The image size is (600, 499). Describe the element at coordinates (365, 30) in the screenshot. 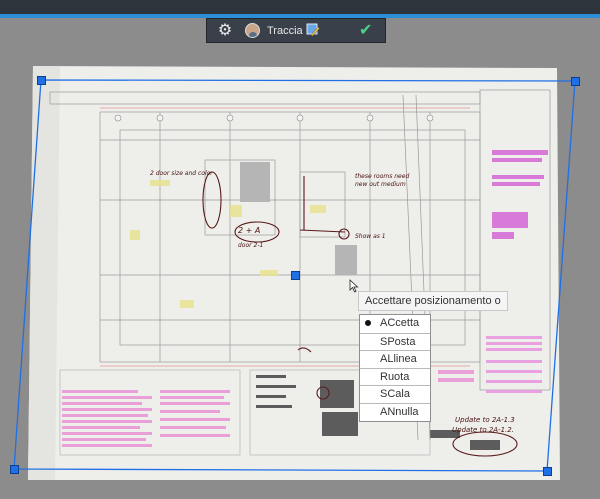

I see `checkmark-icon: ✔` at that location.